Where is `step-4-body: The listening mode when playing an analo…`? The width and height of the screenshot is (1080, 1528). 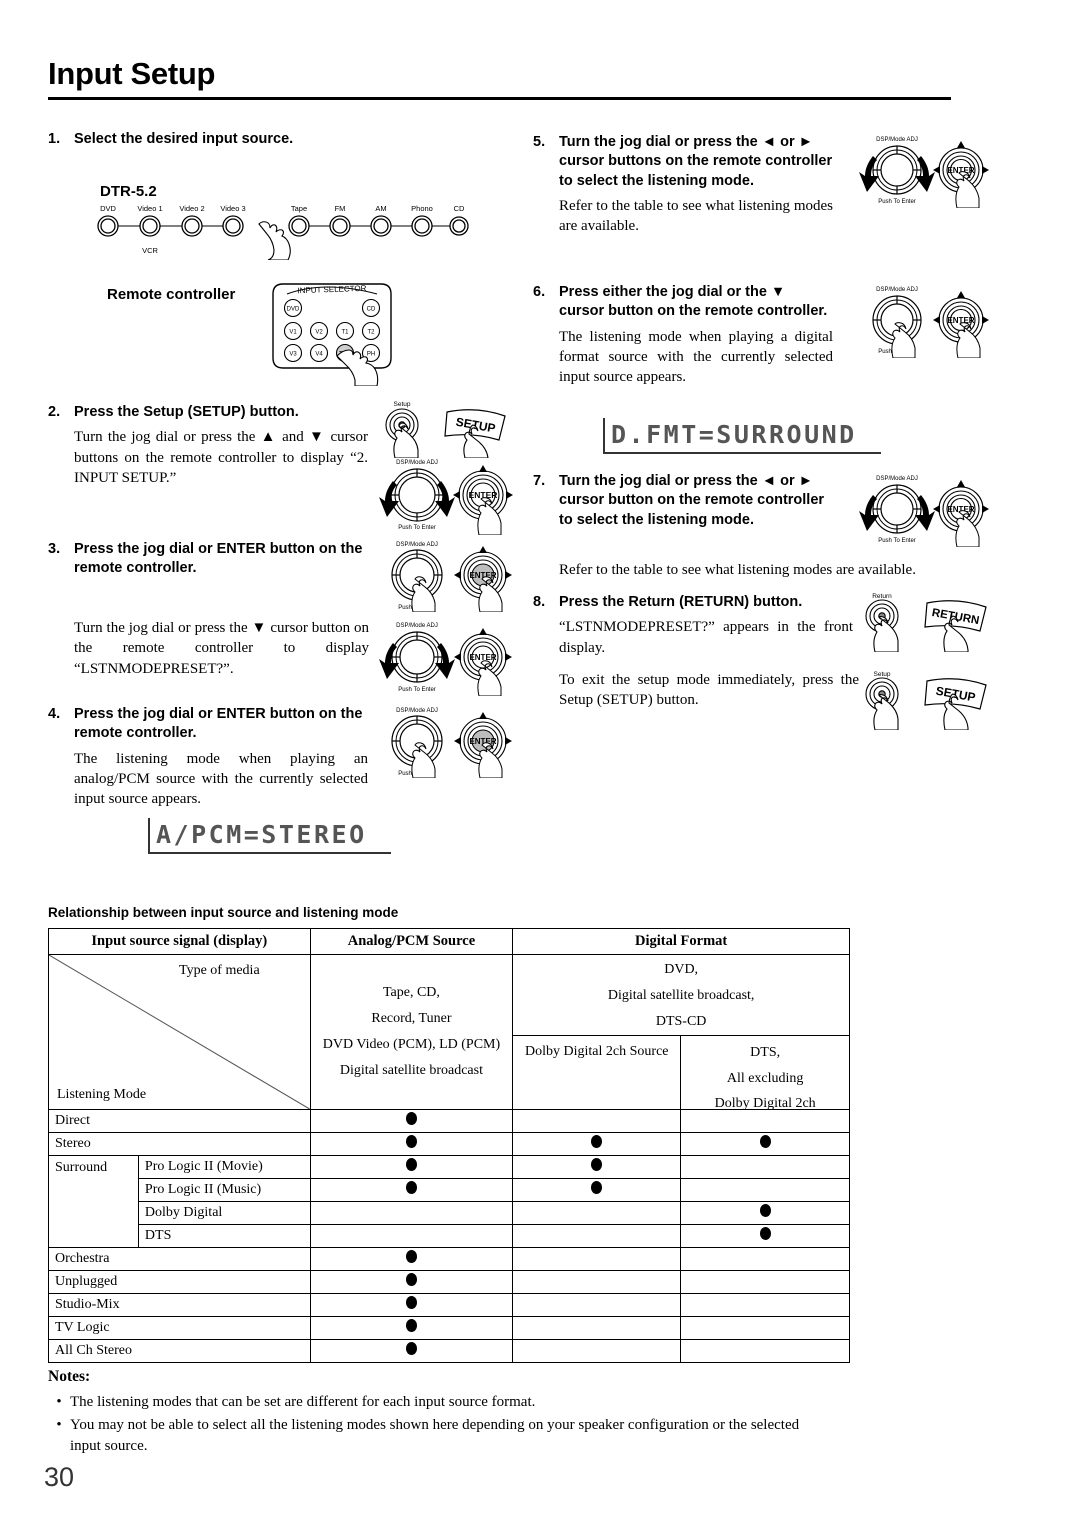 step-4-body: The listening mode when playing an analo… is located at coordinates (221, 779).